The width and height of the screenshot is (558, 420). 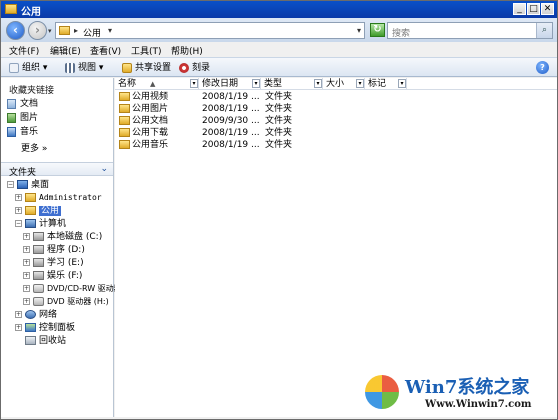 I want to click on chevron-down-icon: ⌄, so click(x=104, y=169).